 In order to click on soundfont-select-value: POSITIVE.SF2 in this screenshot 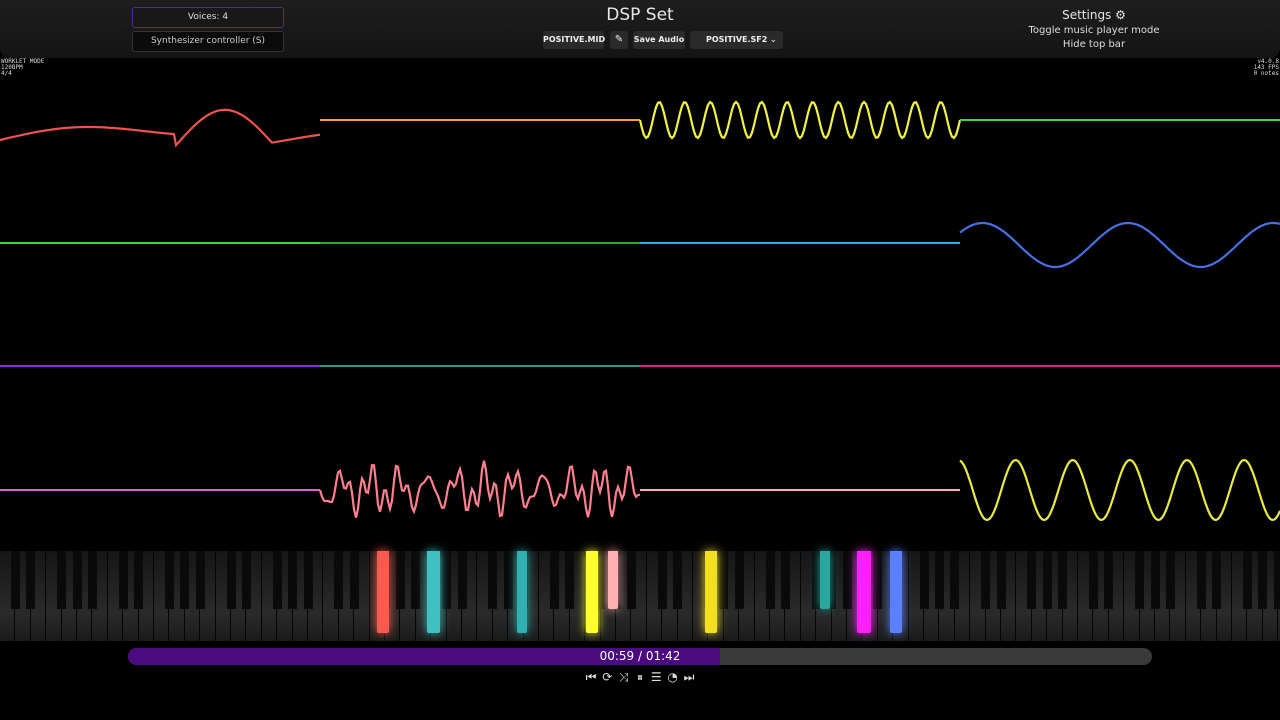, I will do `click(737, 39)`.